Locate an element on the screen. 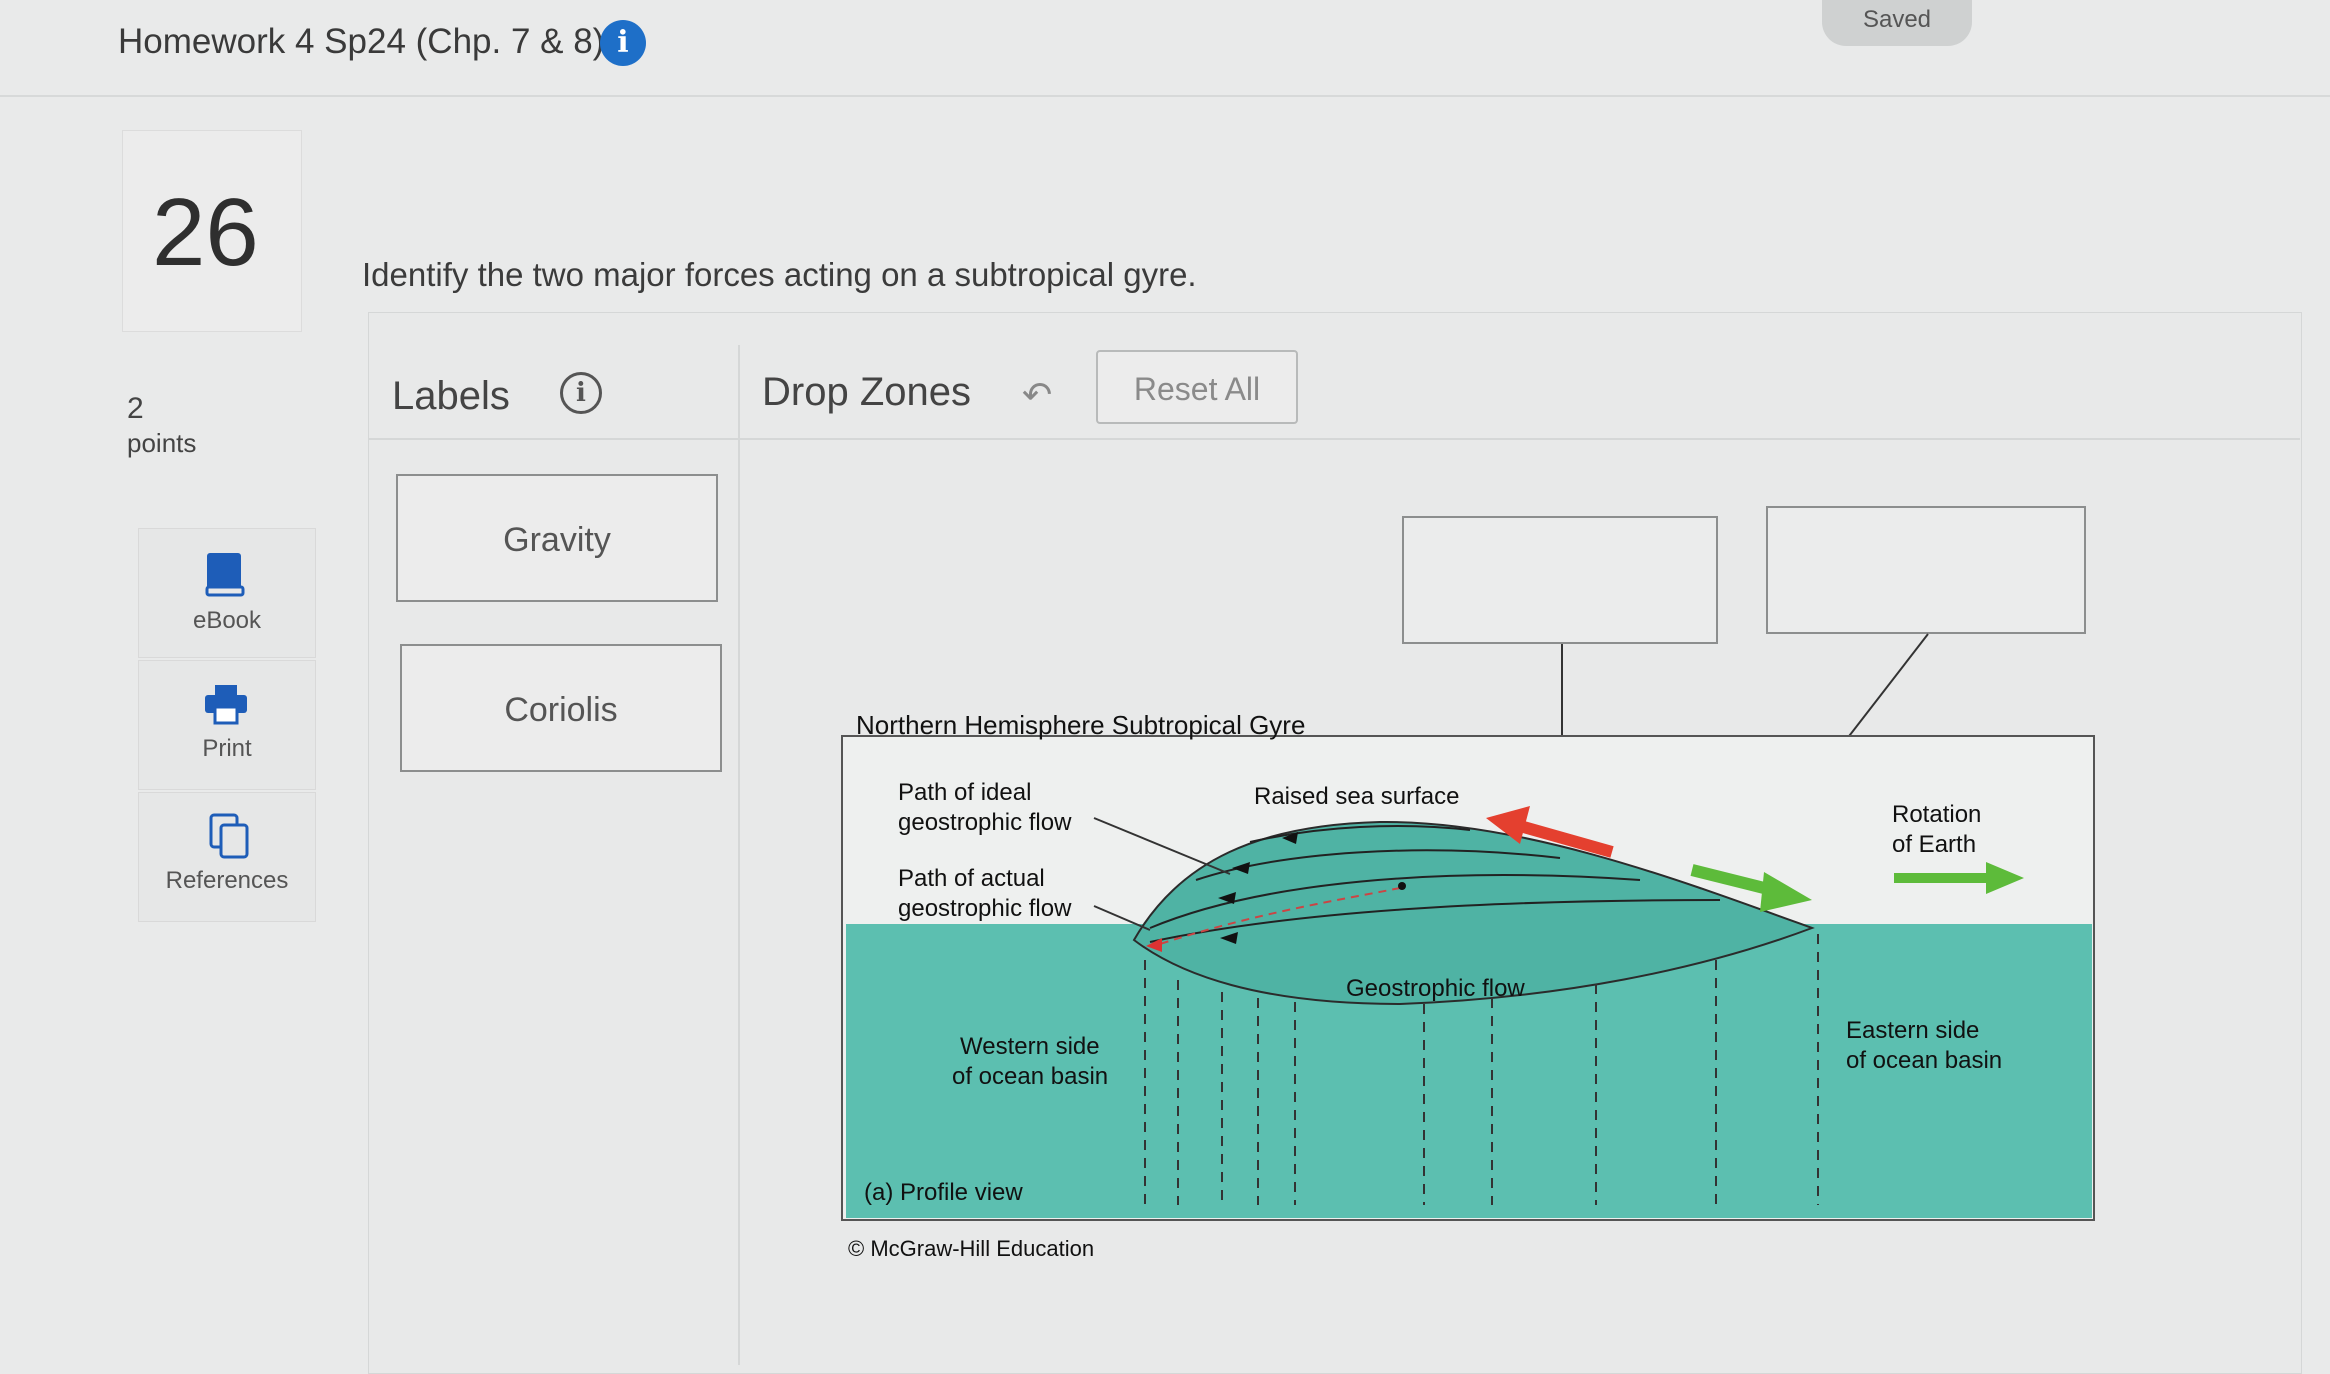  copyright-credit: © McGraw-Hill Education is located at coordinates (971, 1248).